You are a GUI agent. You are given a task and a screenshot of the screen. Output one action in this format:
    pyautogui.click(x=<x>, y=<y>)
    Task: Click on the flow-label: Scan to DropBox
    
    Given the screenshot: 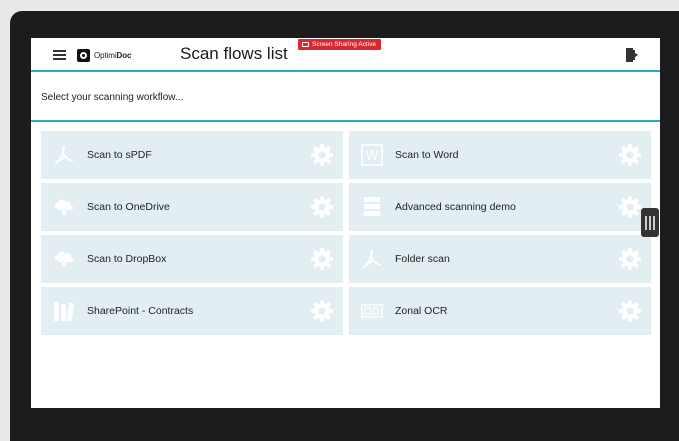 What is the action you would take?
    pyautogui.click(x=127, y=259)
    